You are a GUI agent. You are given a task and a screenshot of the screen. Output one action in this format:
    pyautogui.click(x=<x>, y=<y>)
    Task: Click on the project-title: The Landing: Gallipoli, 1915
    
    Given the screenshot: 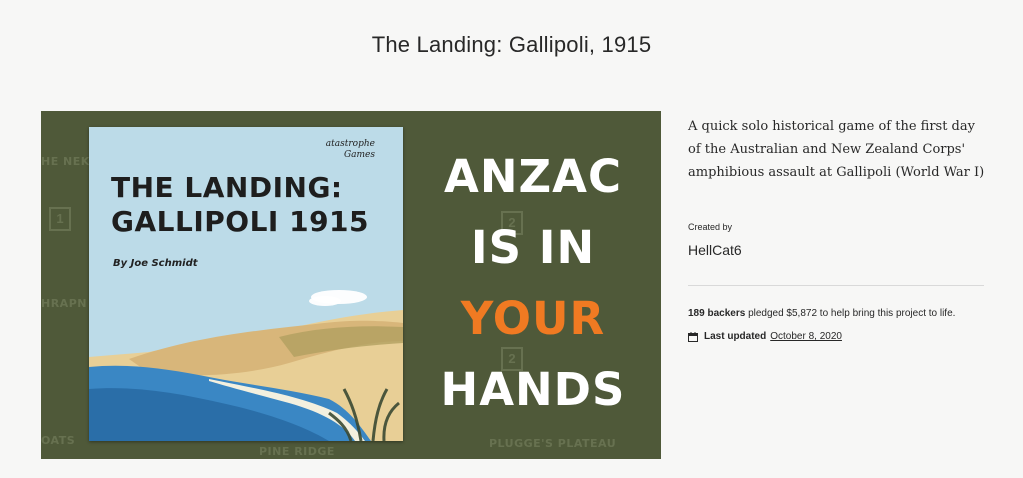 What is the action you would take?
    pyautogui.click(x=511, y=44)
    